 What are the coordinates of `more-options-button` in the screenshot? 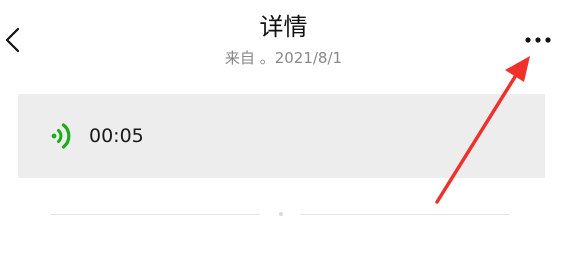 It's located at (538, 40).